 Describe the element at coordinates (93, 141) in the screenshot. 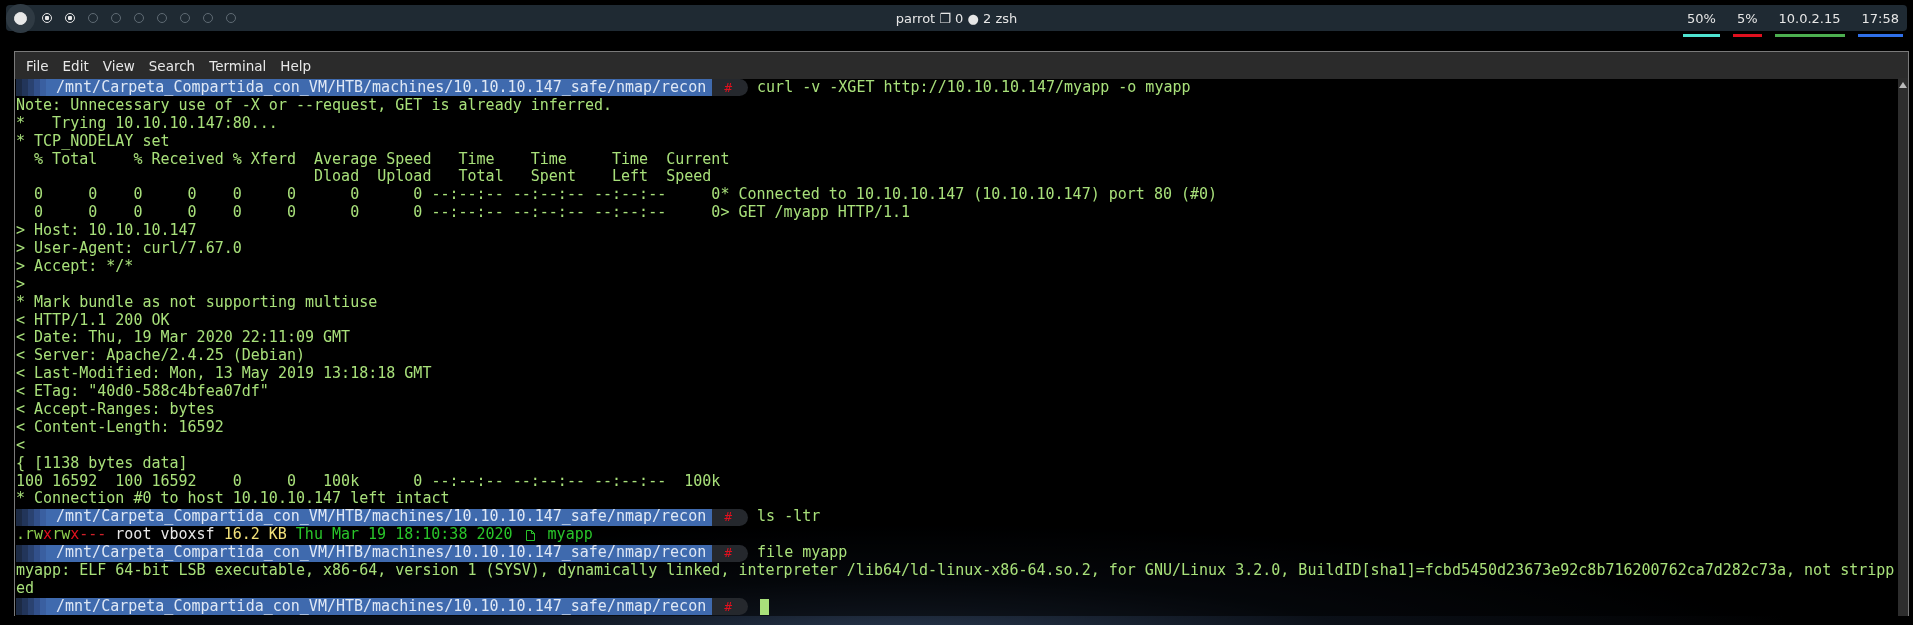

I see `output-line: * TCP_NODELAY set` at that location.